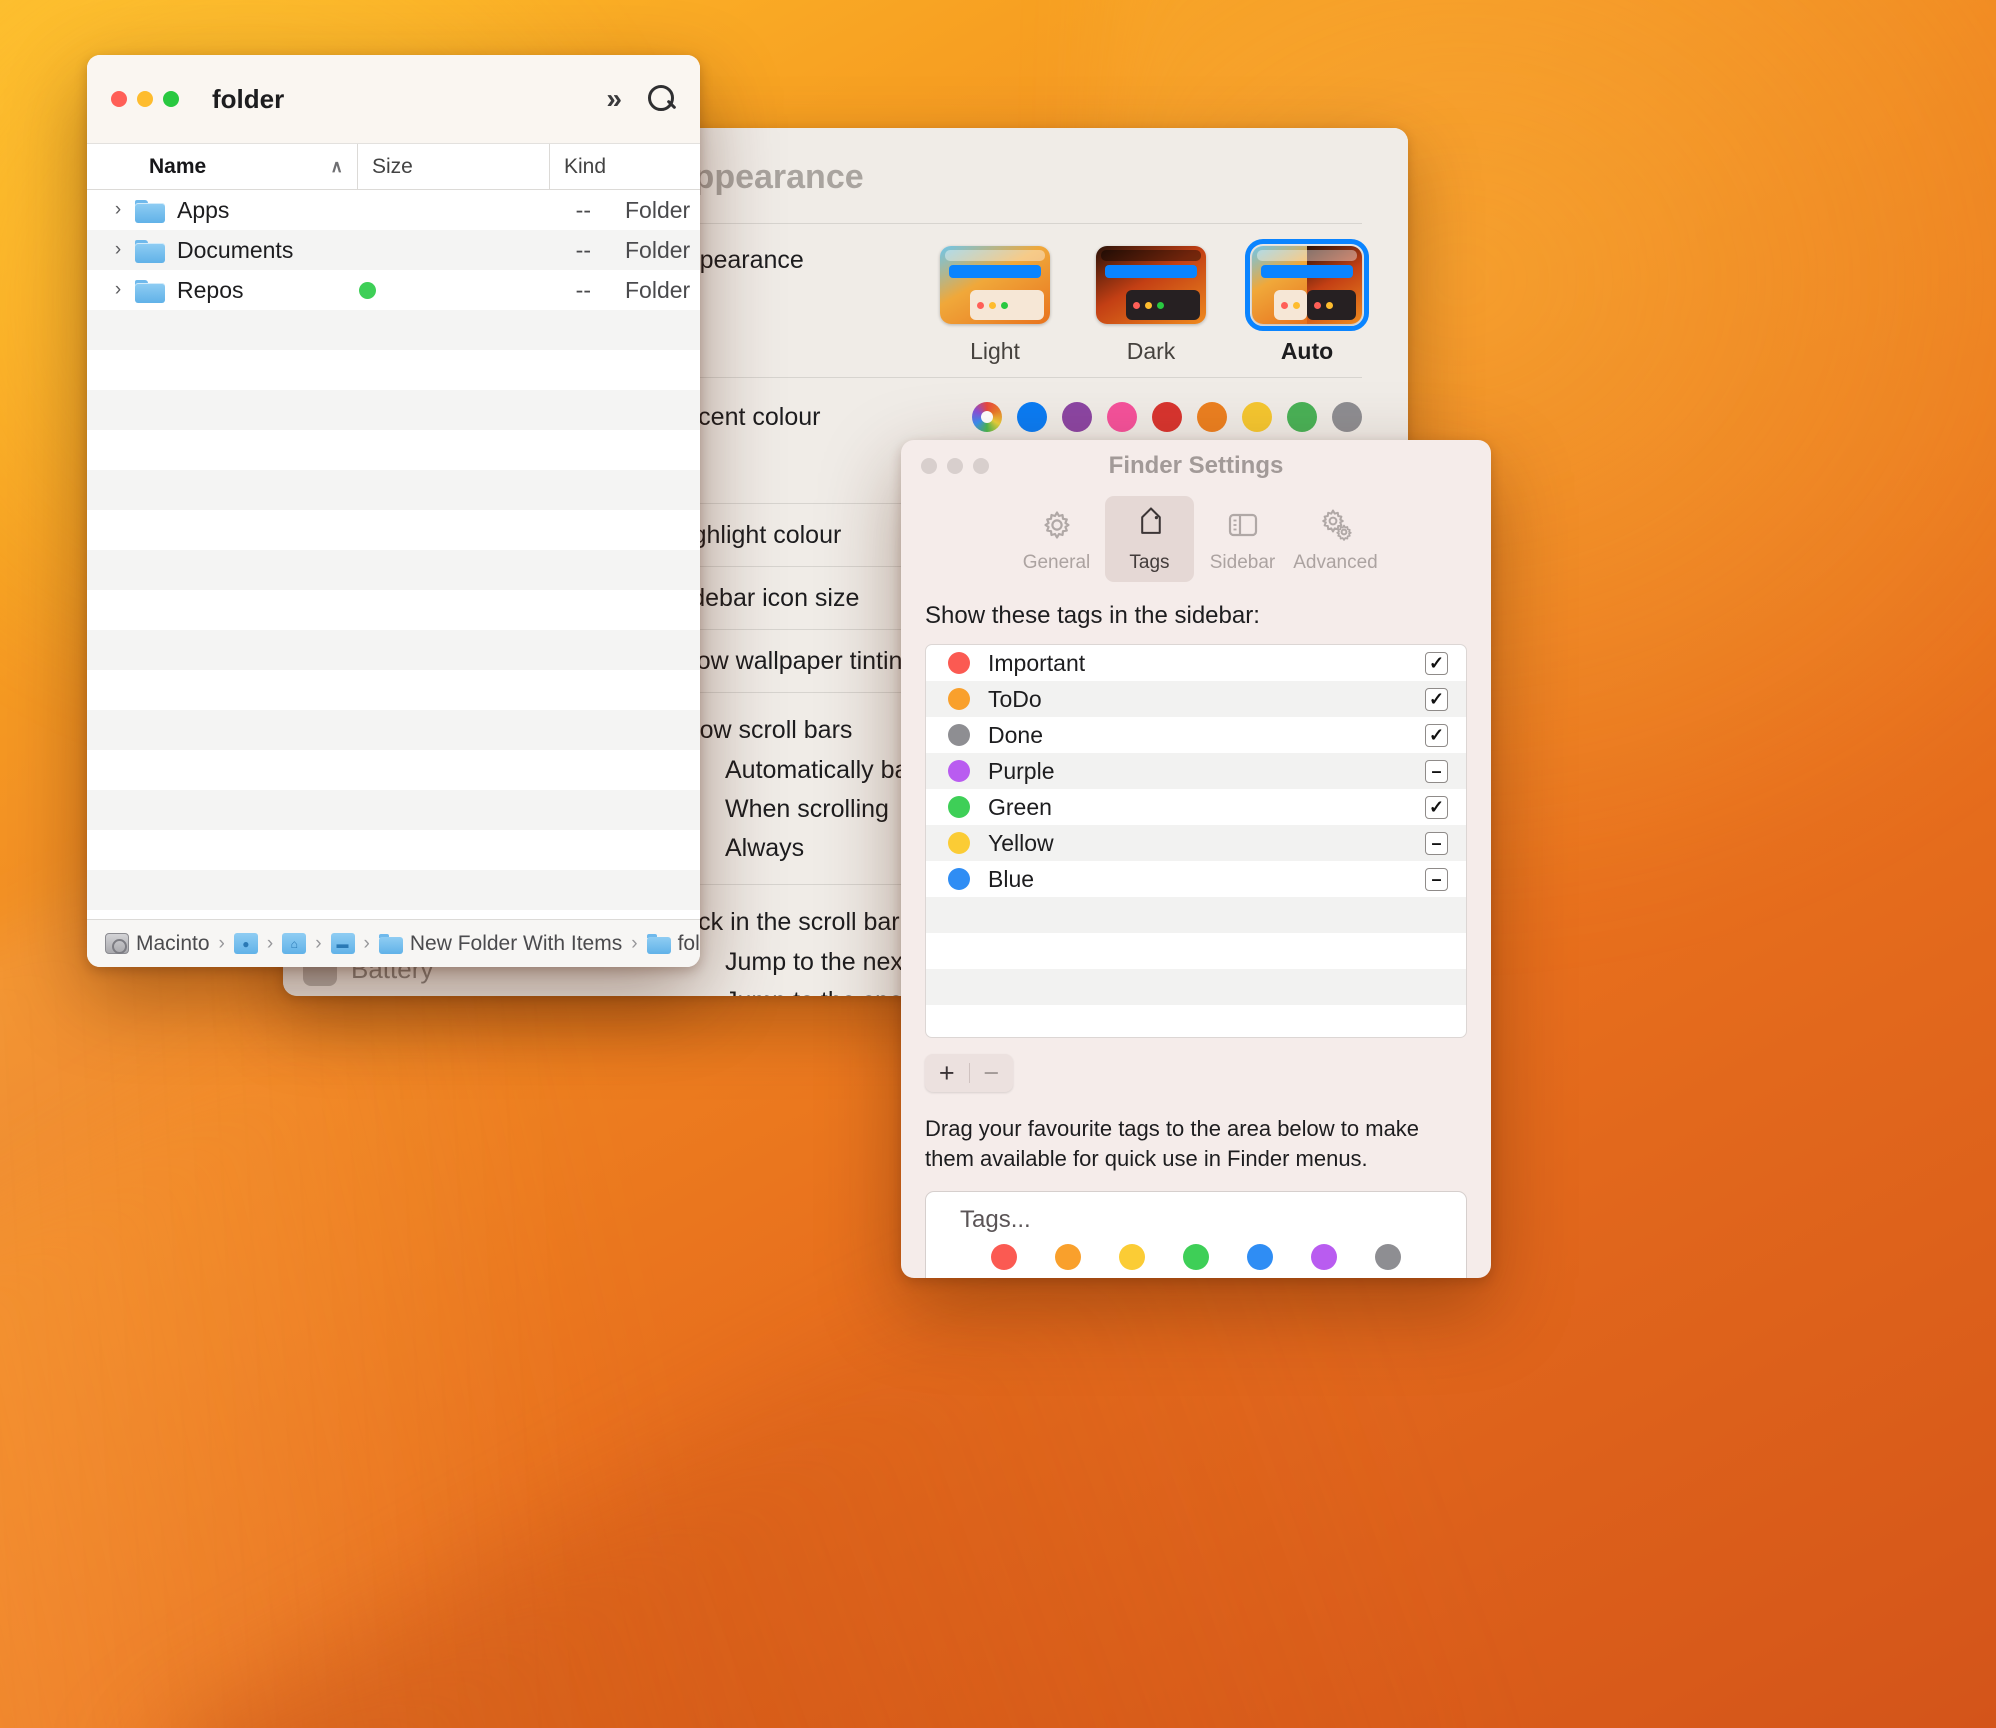  Describe the element at coordinates (1056, 539) in the screenshot. I see `tab-general: General` at that location.